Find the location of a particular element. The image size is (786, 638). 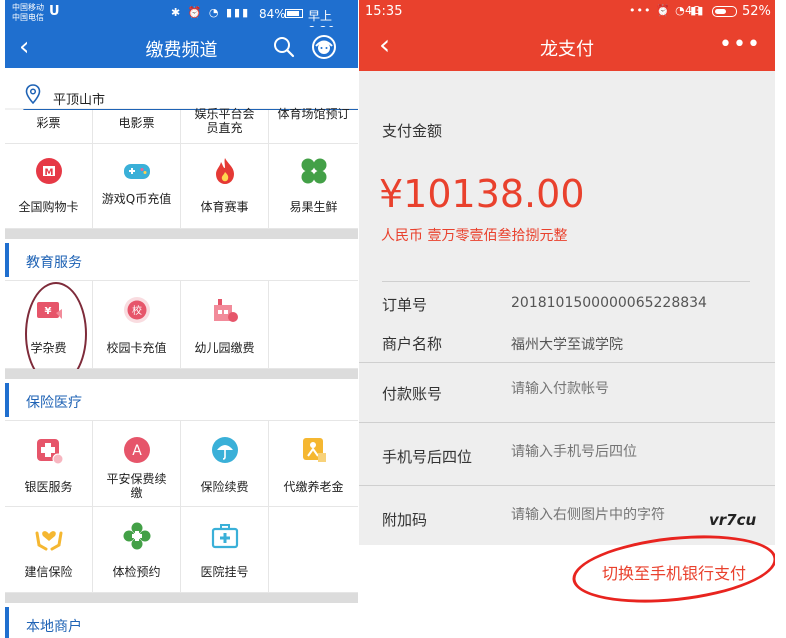

grid-item-label: 体育赛事 is located at coordinates (224, 207).